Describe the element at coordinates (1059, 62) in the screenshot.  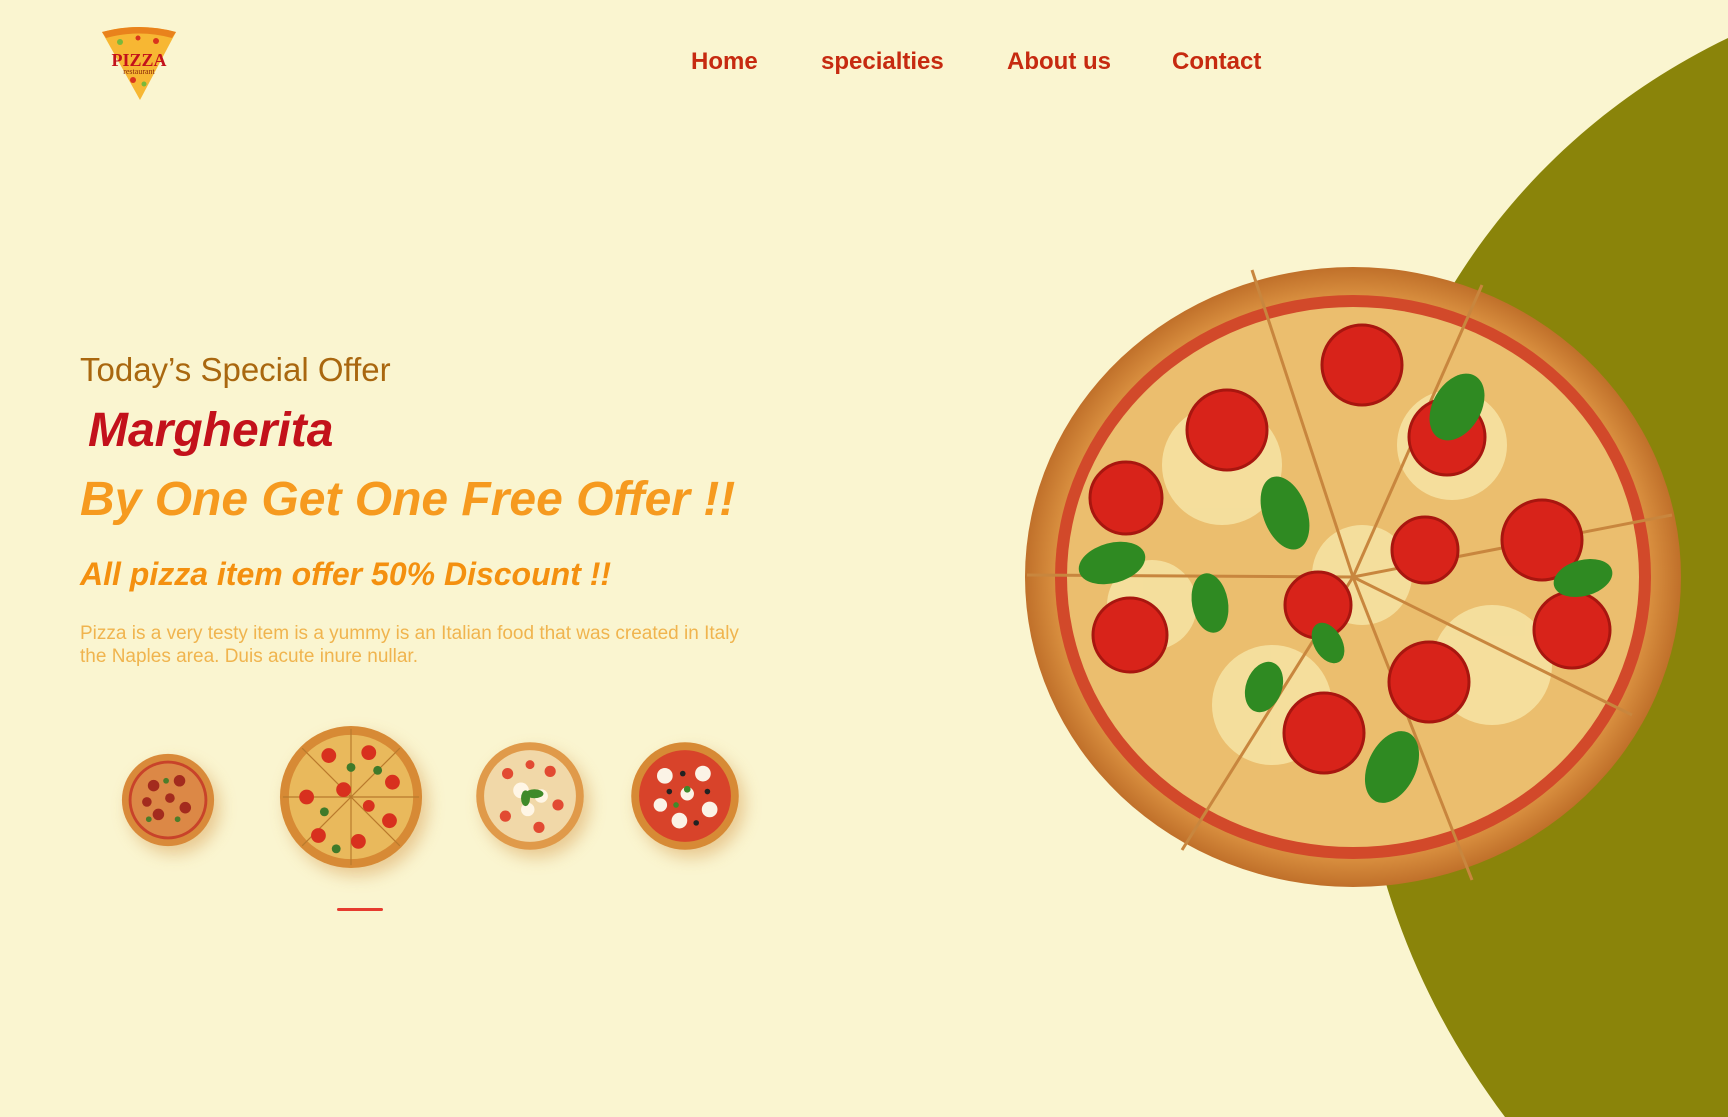
I see `nav-about-link: About us` at that location.